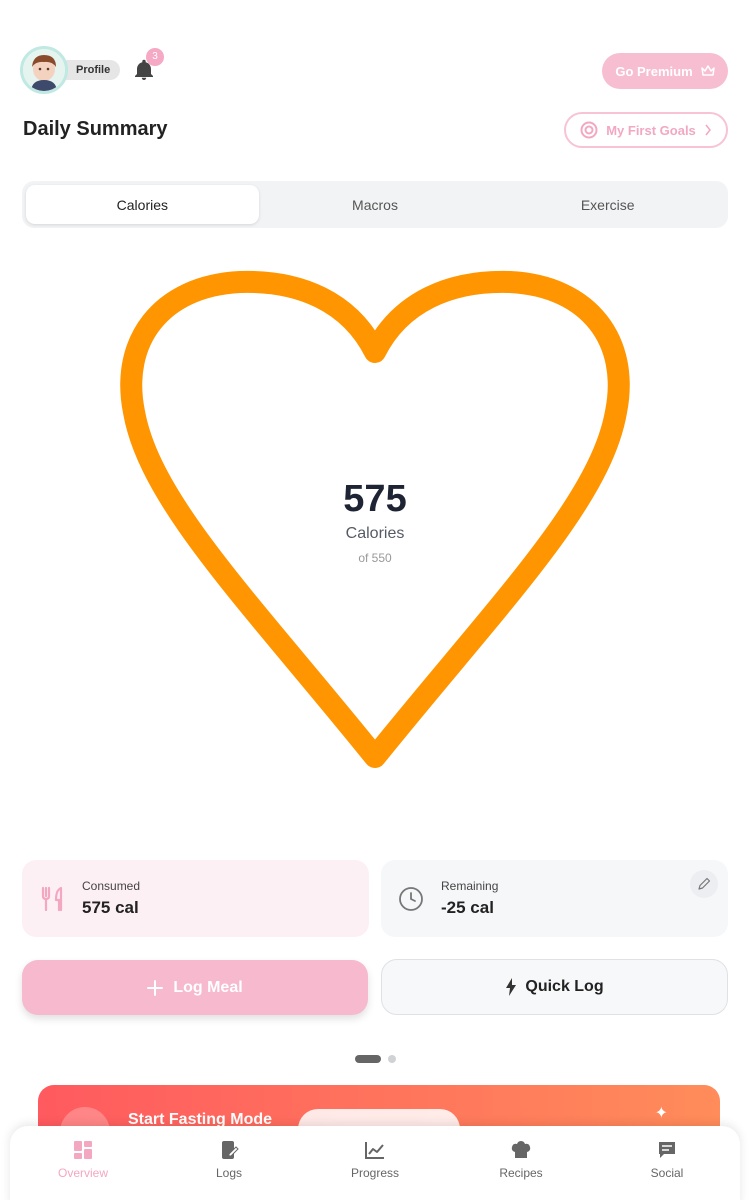 Image resolution: width=750 pixels, height=1200 pixels. Describe the element at coordinates (375, 521) in the screenshot. I see `calorie-readout: 575 Calories of 550` at that location.